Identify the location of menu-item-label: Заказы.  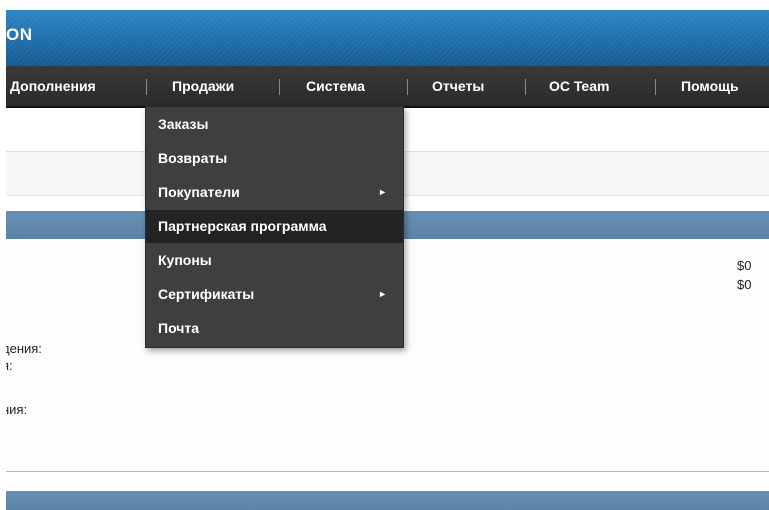
(183, 124).